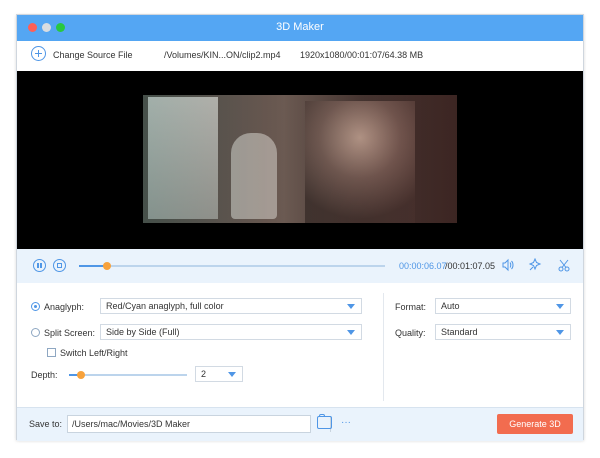 This screenshot has height=458, width=600. What do you see at coordinates (535, 424) in the screenshot?
I see `generate-3d-button: Generate 3D` at bounding box center [535, 424].